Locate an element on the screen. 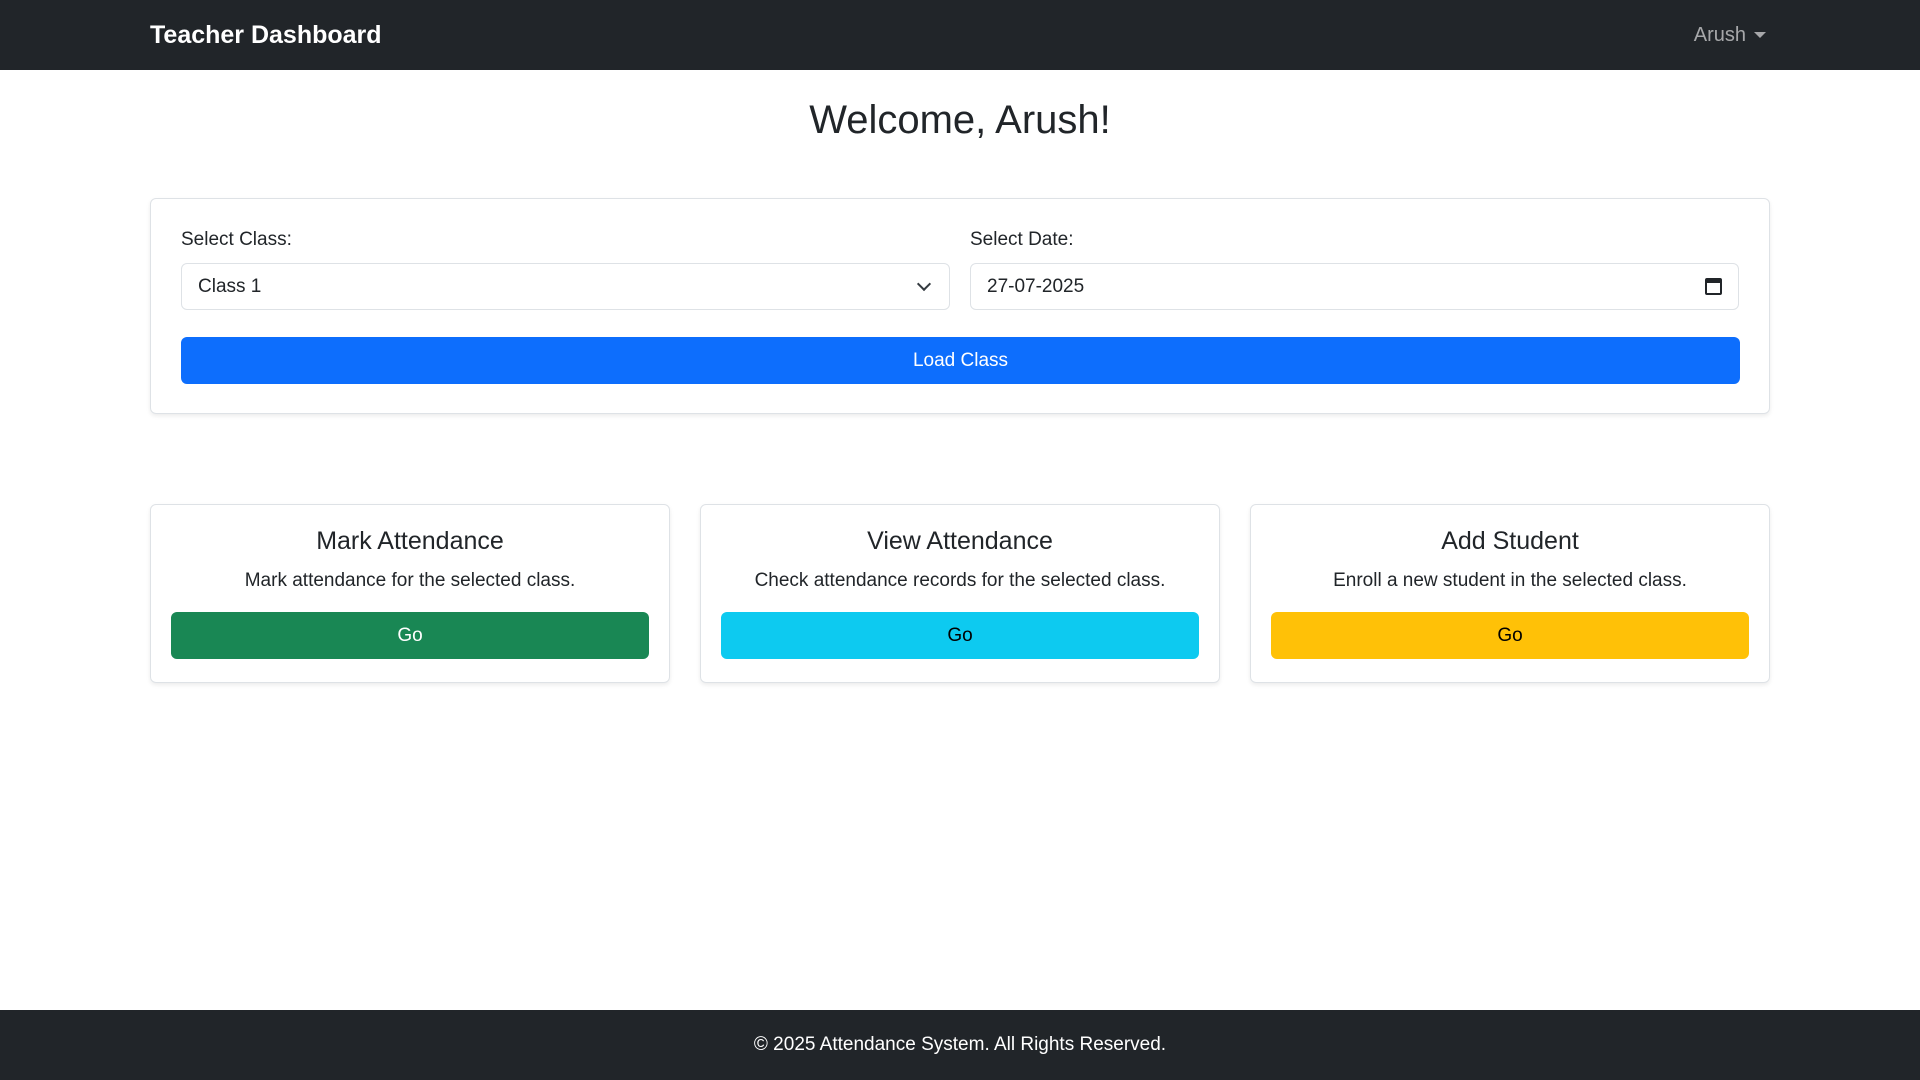  card-title: View Attendance is located at coordinates (960, 541).